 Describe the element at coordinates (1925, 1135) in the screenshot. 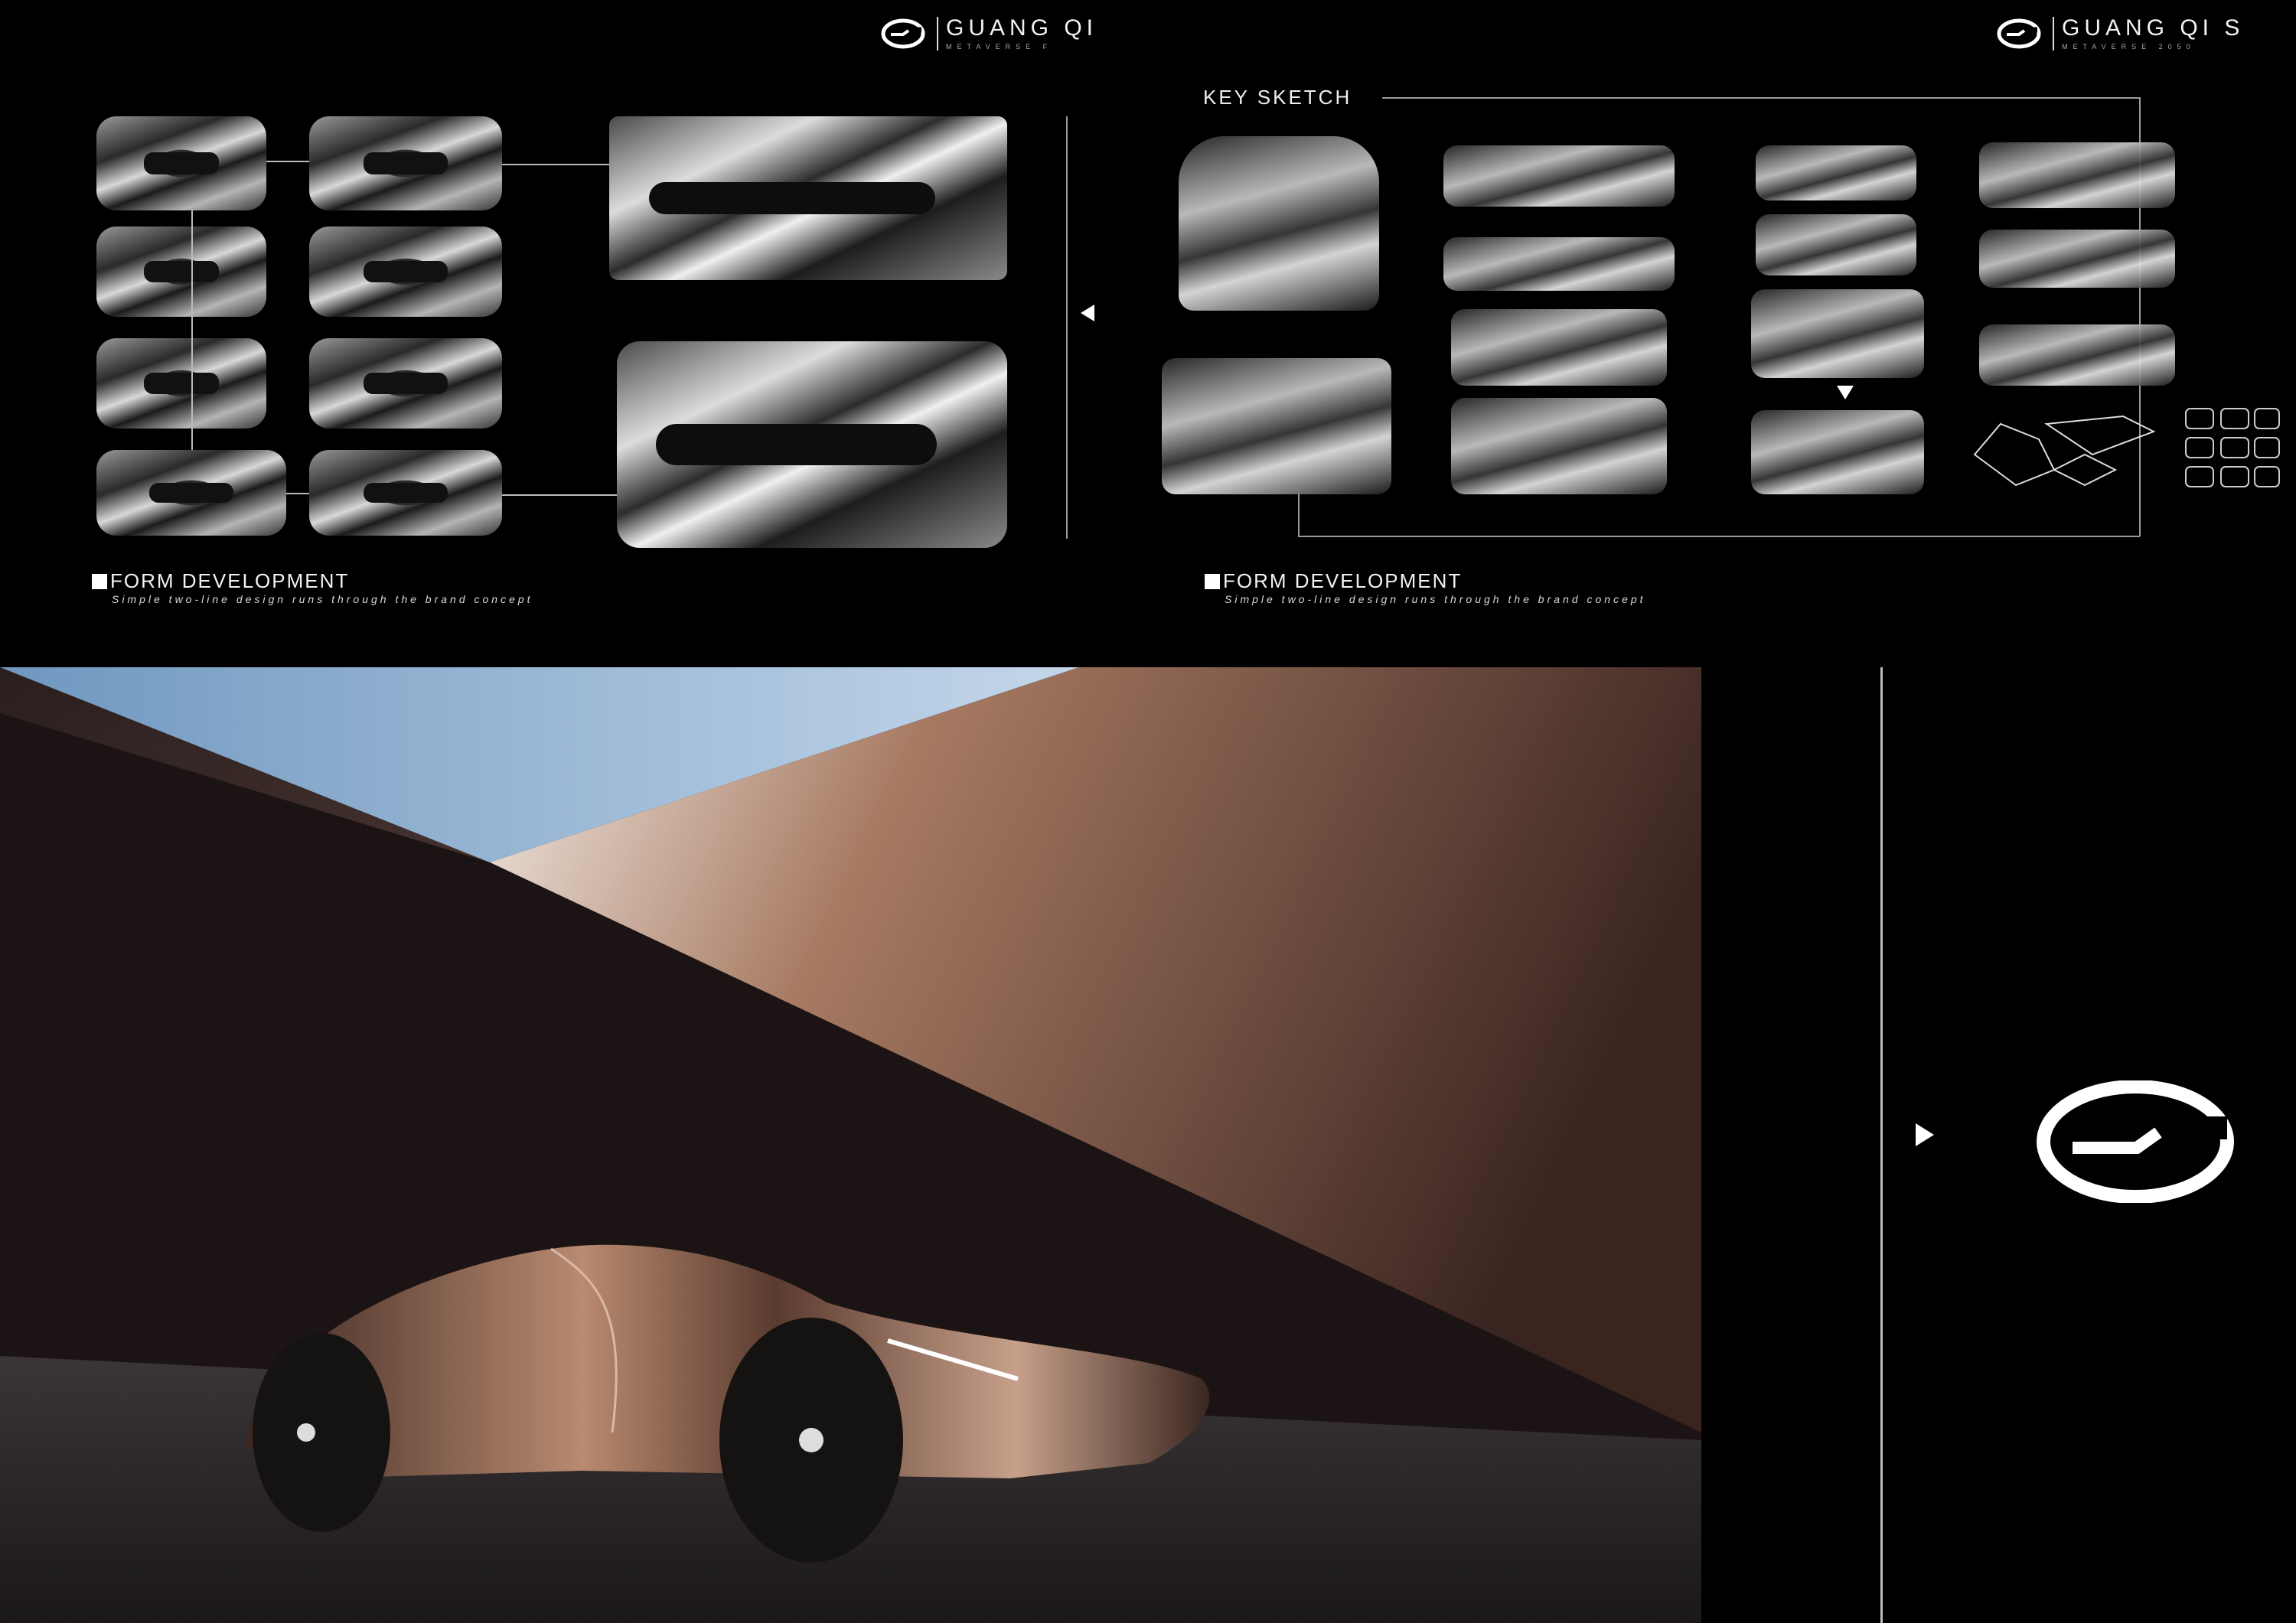

I see `play-right-icon` at that location.